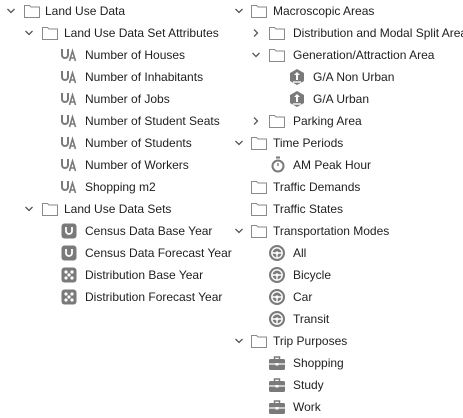 The height and width of the screenshot is (418, 463). What do you see at coordinates (138, 143) in the screenshot?
I see `tree-leaf-label: Number of Students` at bounding box center [138, 143].